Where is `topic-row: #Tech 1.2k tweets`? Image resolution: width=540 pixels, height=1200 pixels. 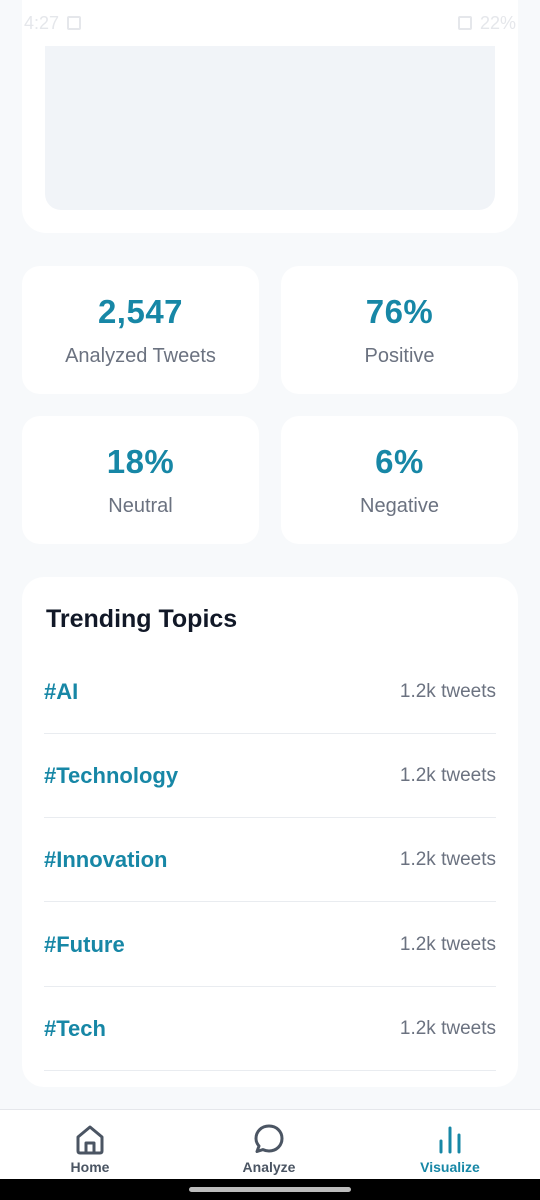 topic-row: #Tech 1.2k tweets is located at coordinates (270, 1029).